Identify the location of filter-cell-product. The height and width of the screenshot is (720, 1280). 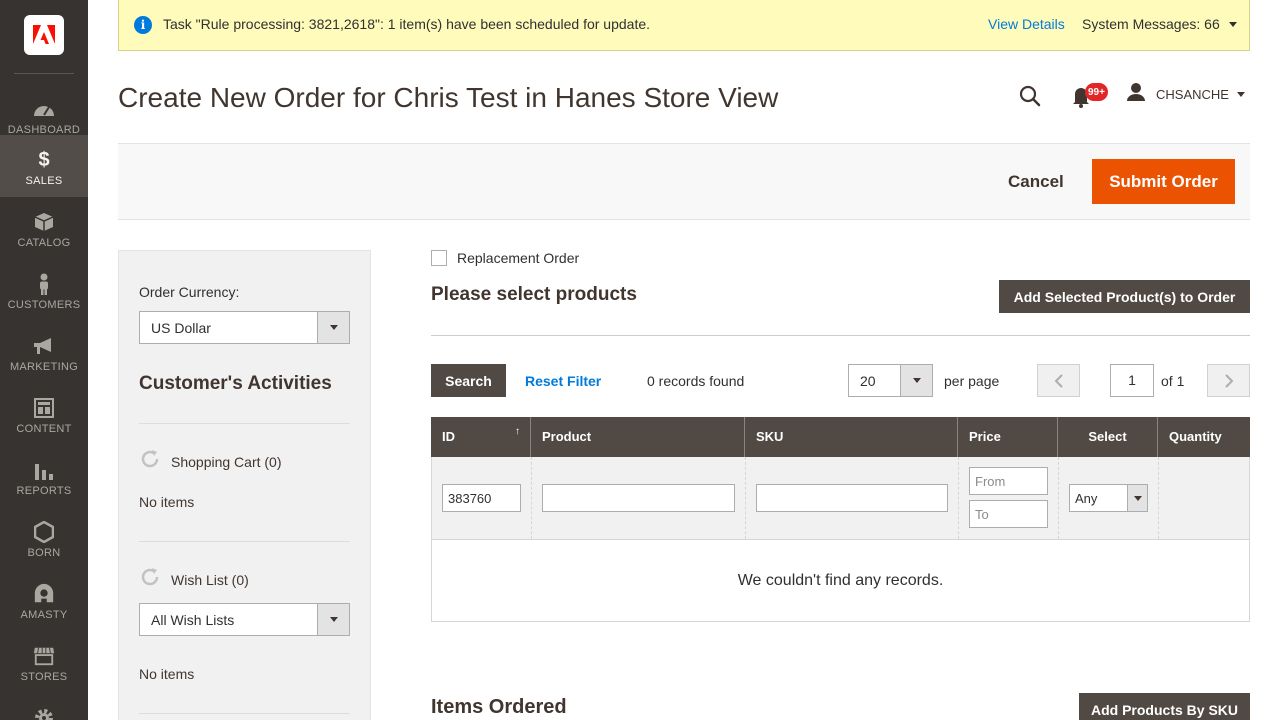
(639, 498).